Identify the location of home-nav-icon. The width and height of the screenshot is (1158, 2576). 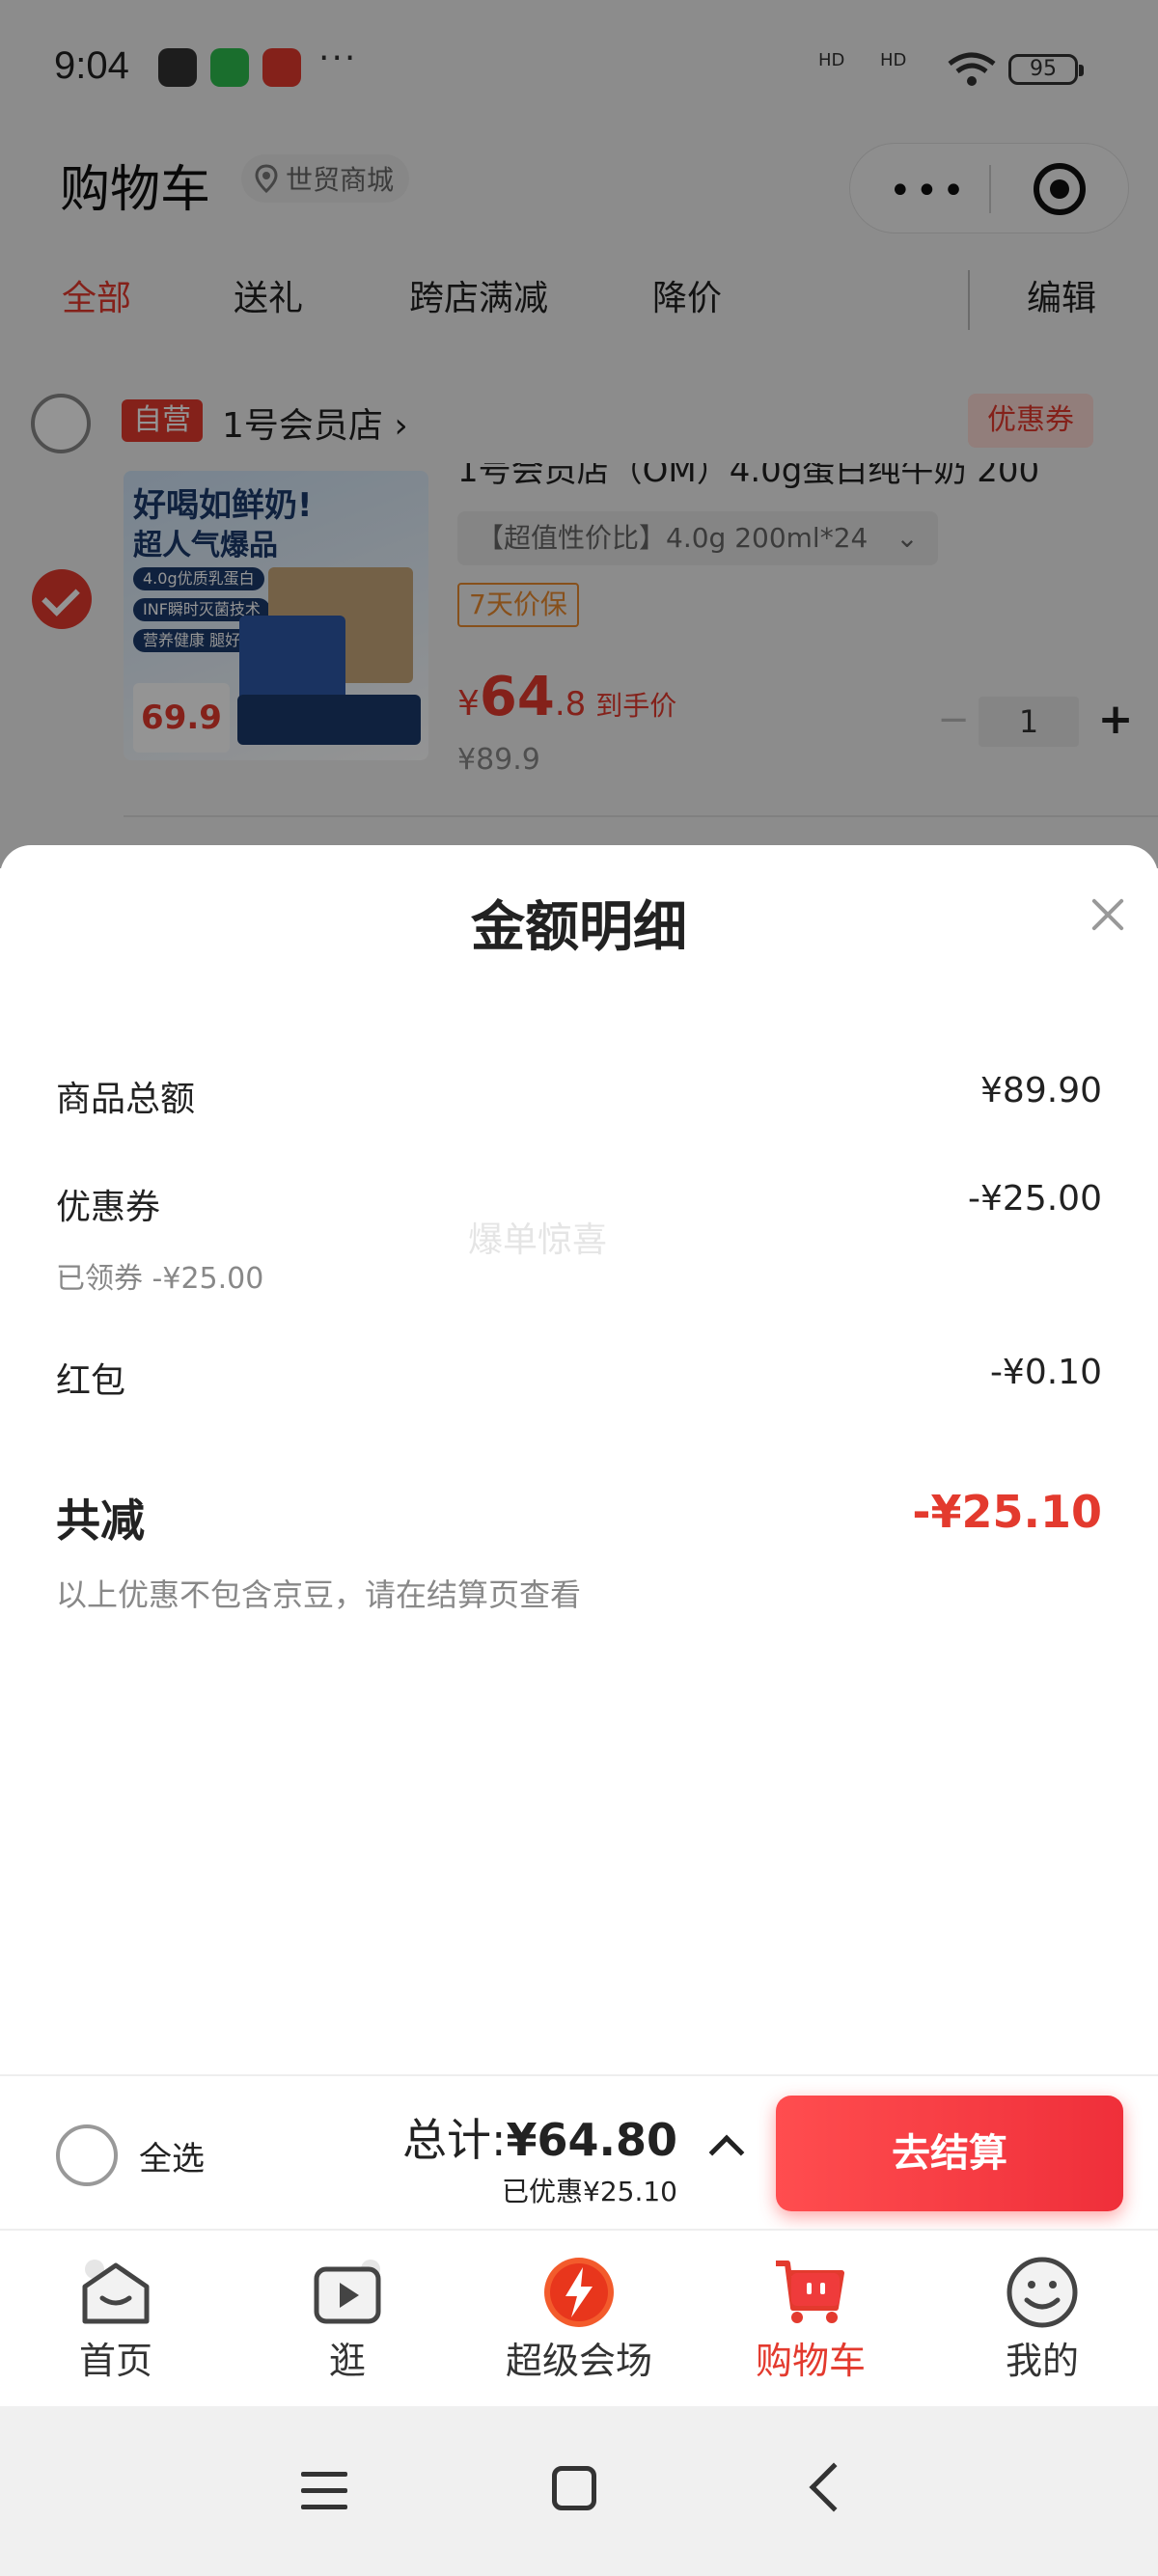
(574, 2488).